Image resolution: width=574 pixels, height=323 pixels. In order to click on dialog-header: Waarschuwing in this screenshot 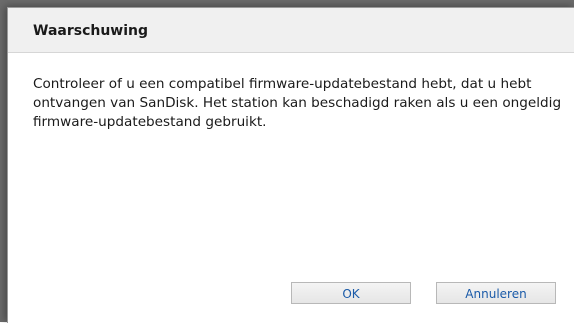, I will do `click(291, 30)`.